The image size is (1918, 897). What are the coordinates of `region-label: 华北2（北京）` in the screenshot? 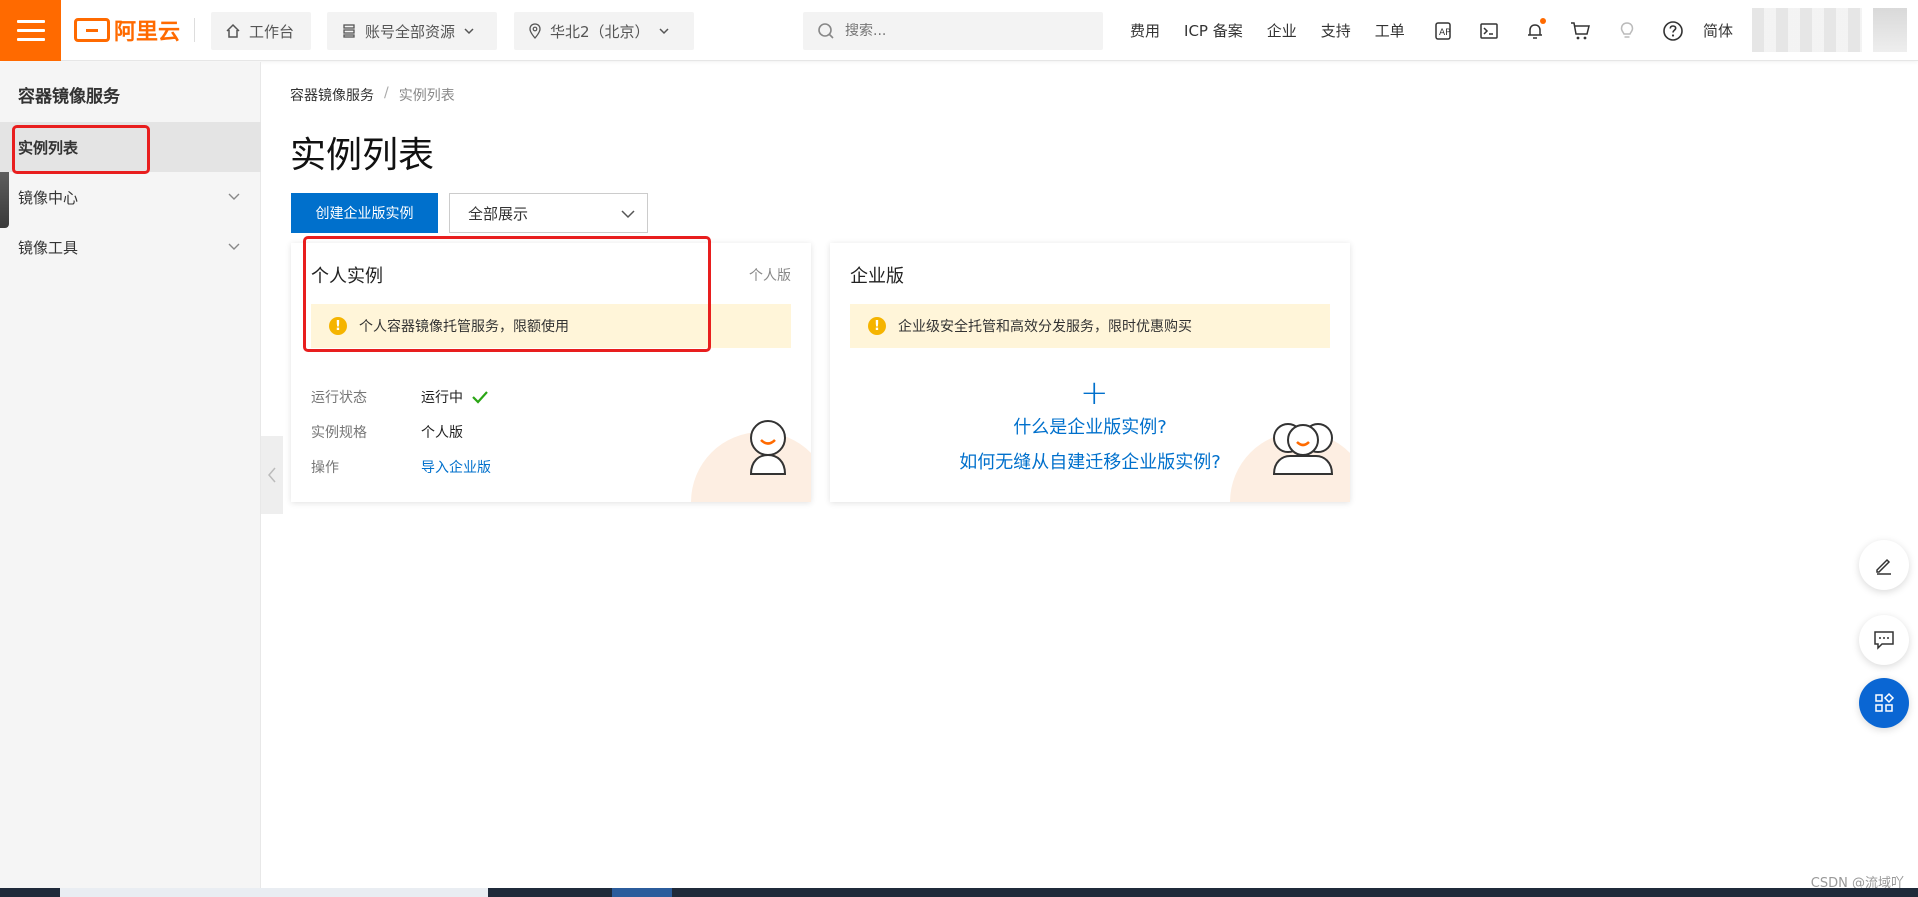 It's located at (600, 31).